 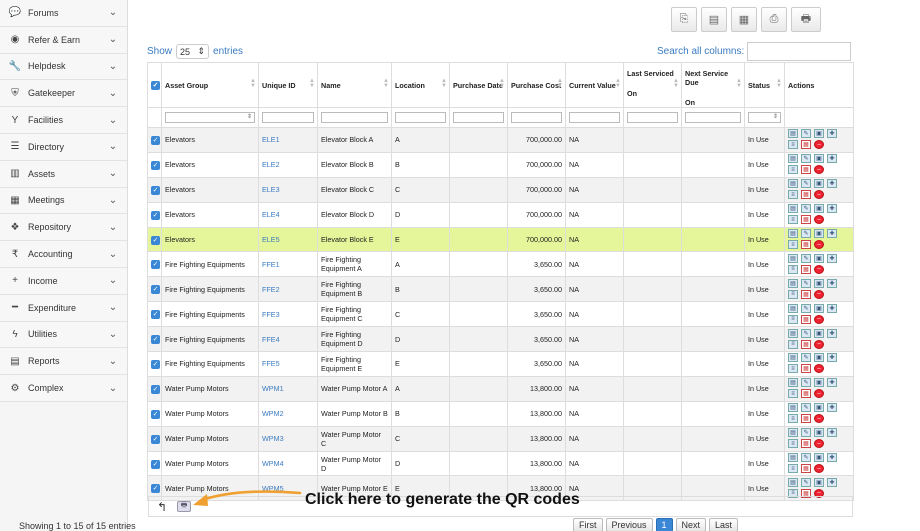 What do you see at coordinates (691, 524) in the screenshot?
I see `pager-next: Next` at bounding box center [691, 524].